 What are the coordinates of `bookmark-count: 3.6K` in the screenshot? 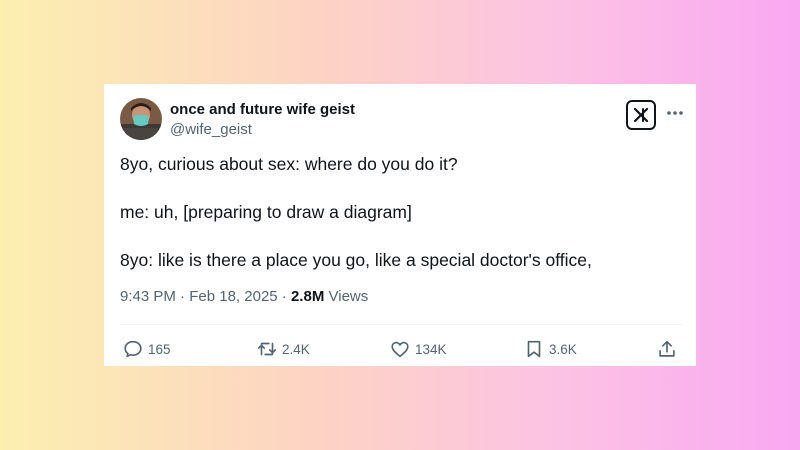 It's located at (563, 349).